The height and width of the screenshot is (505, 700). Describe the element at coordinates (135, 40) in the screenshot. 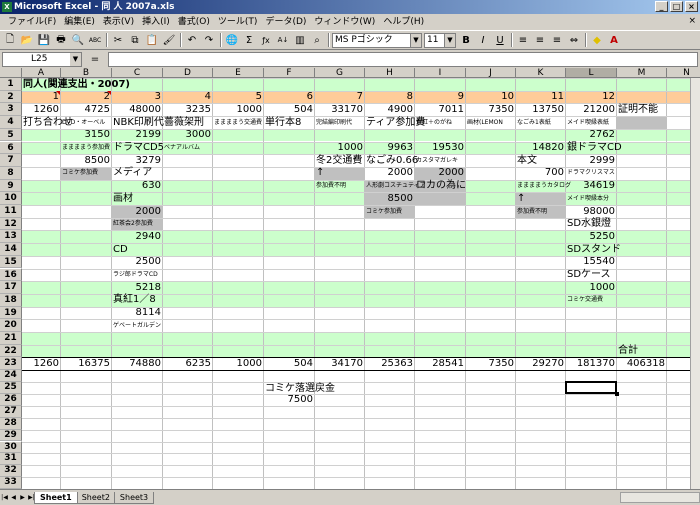

I see `copy-icon: ⧉` at that location.